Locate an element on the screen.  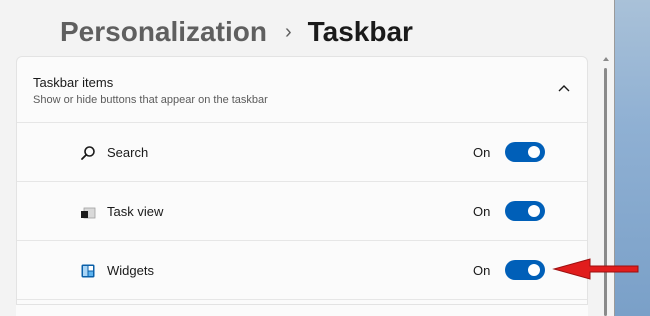
chevron-up-icon is located at coordinates (564, 89).